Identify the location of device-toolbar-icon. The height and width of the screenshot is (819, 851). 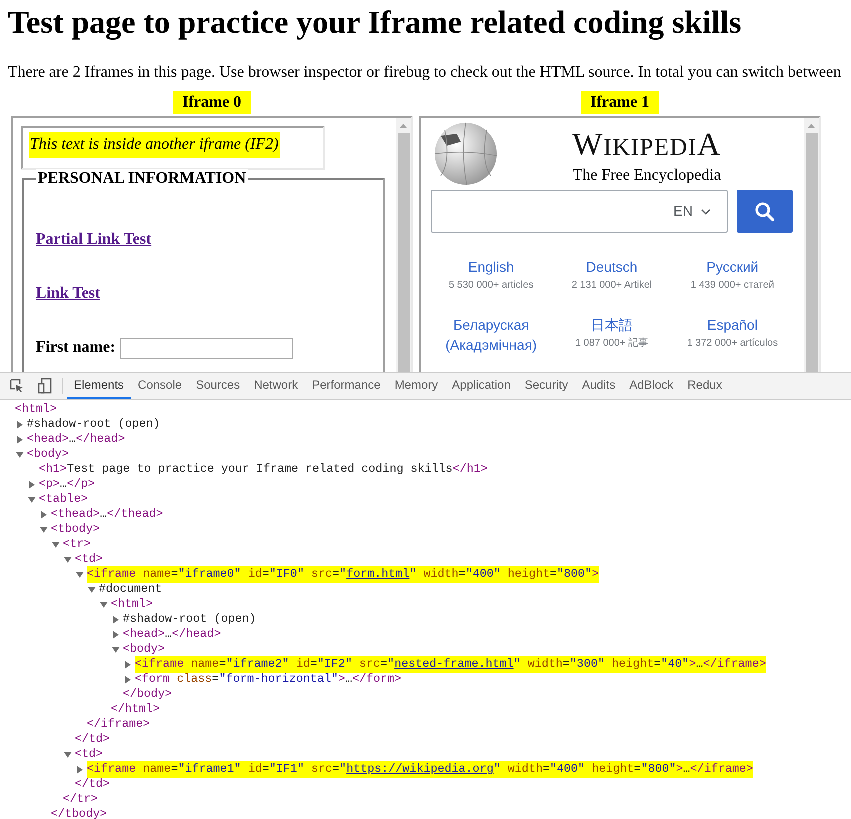
(45, 386).